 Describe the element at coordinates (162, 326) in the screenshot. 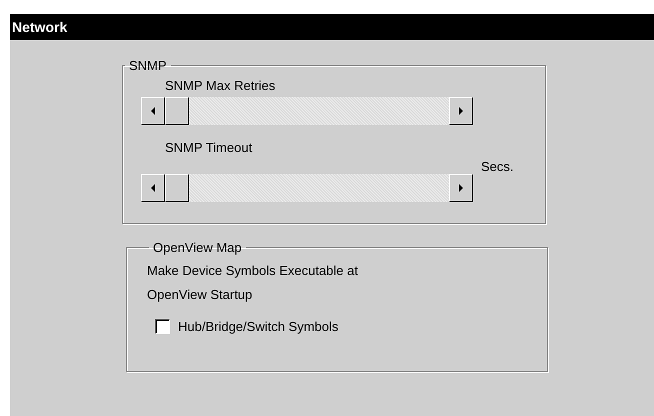

I see `checkbox` at that location.